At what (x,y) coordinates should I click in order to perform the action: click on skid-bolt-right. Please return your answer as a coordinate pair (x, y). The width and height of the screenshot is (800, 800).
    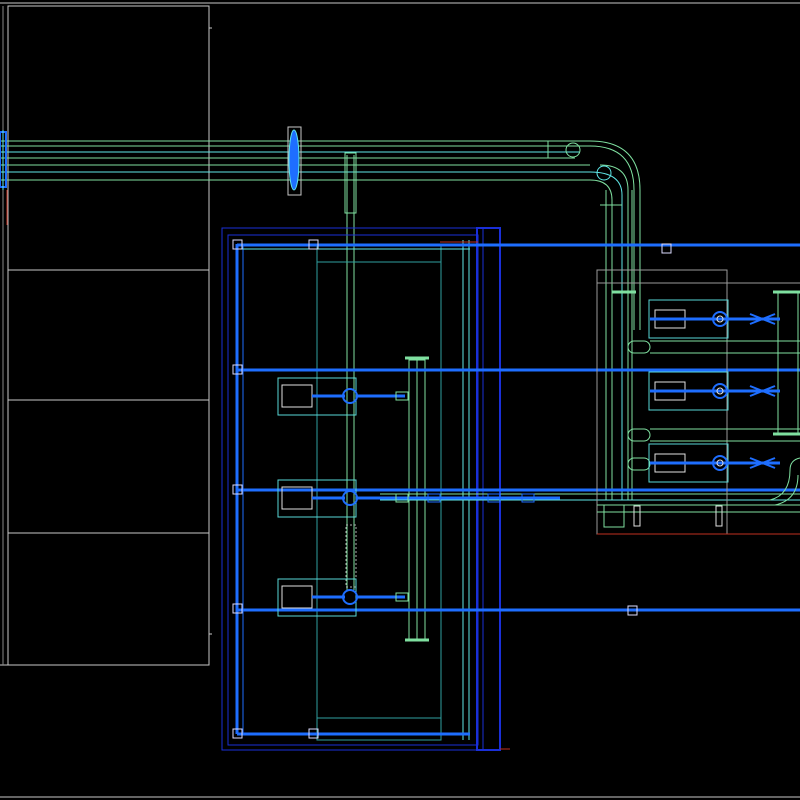
    Looking at the image, I should click on (719, 516).